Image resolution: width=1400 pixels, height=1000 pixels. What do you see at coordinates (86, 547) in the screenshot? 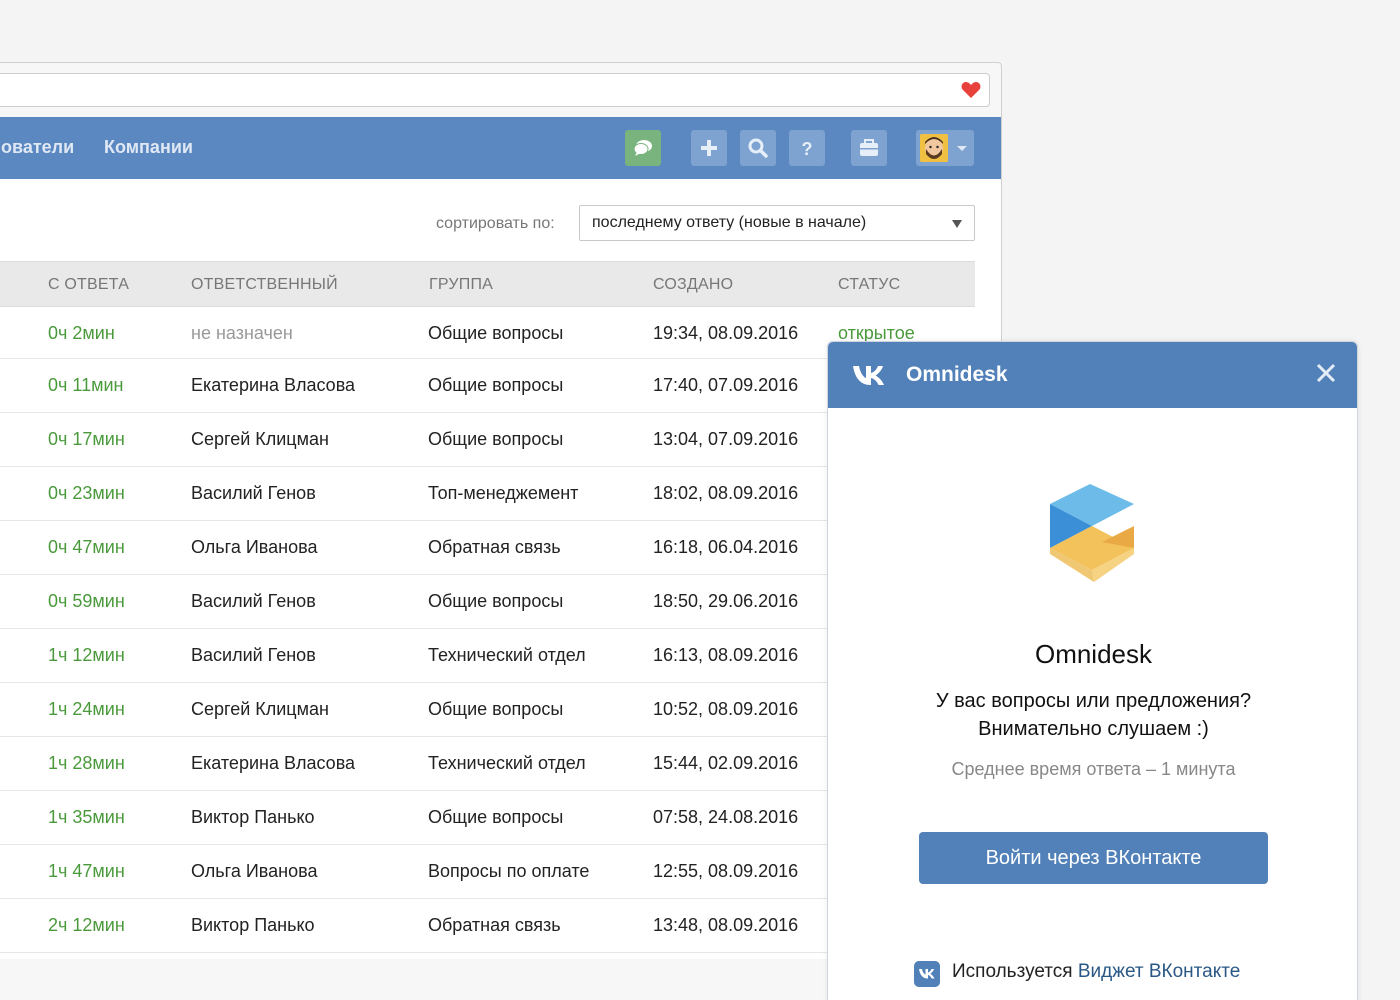
I see `cell-since: 0ч 47мин` at bounding box center [86, 547].